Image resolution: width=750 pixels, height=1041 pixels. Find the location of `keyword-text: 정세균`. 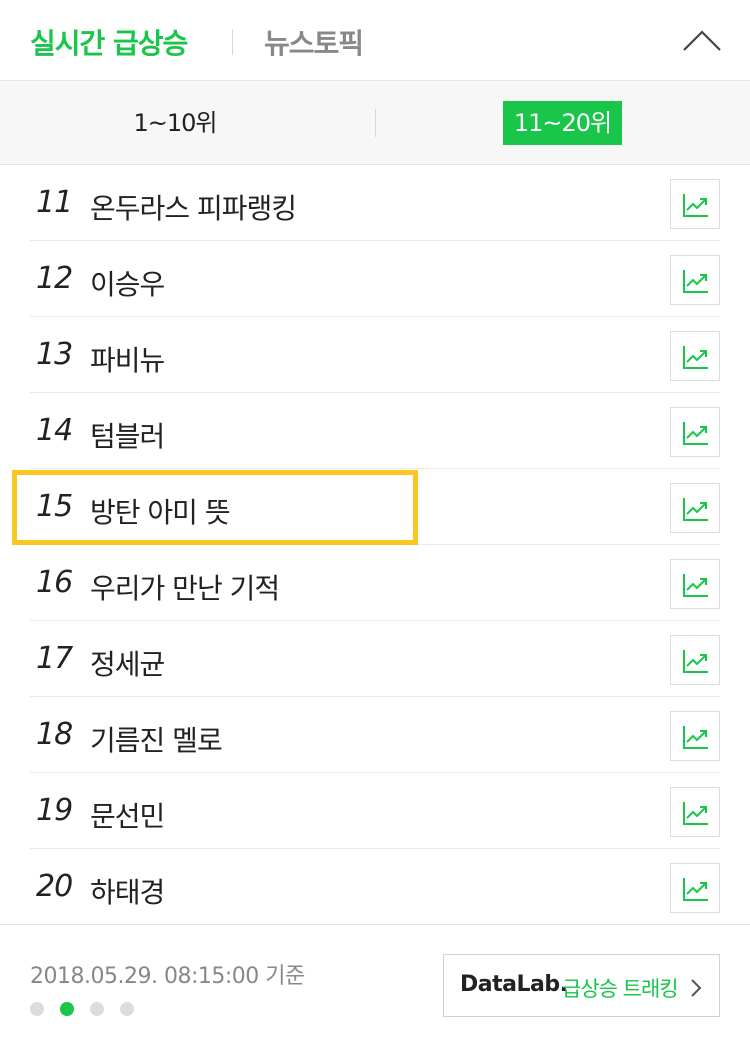

keyword-text: 정세균 is located at coordinates (127, 663).